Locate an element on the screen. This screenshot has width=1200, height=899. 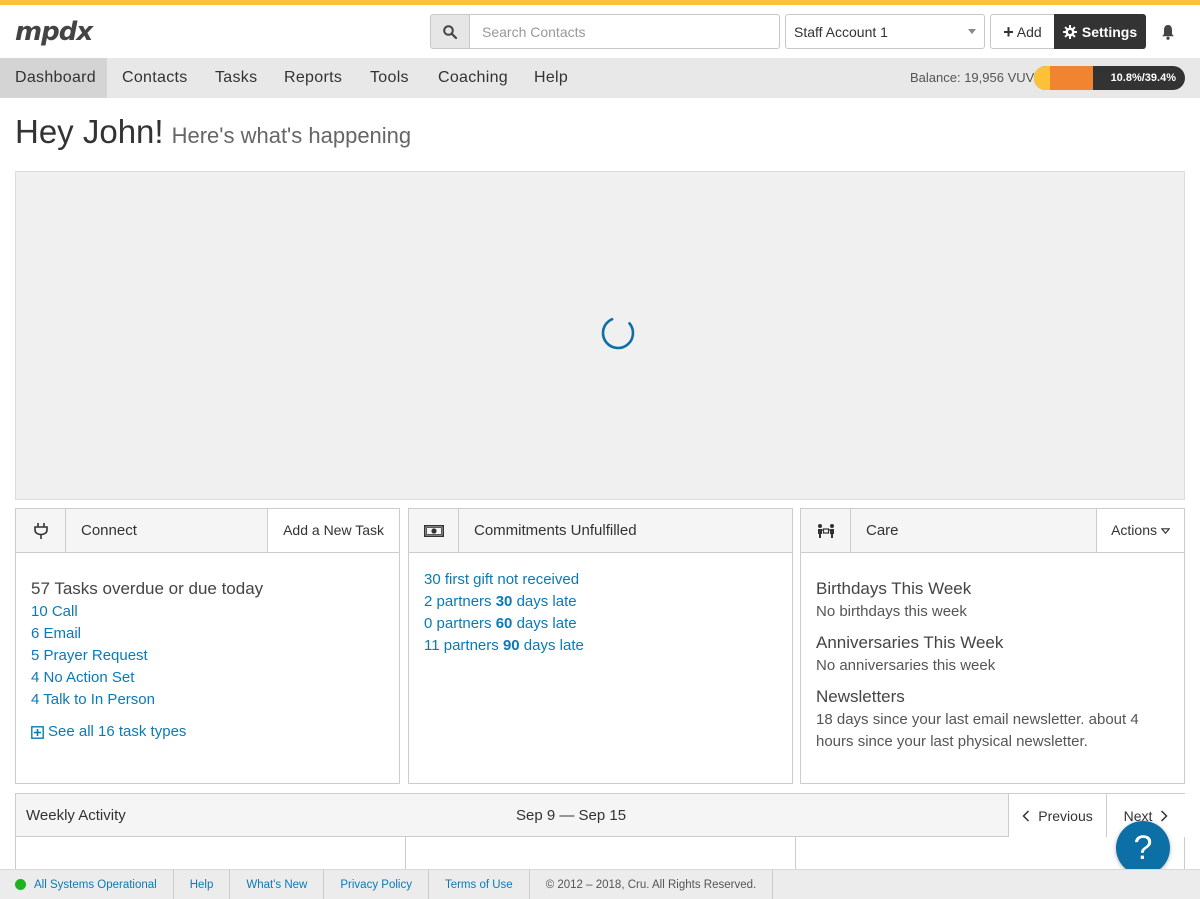
task-type-prayer-request-link: 5 Prayer Request is located at coordinates (210, 656).